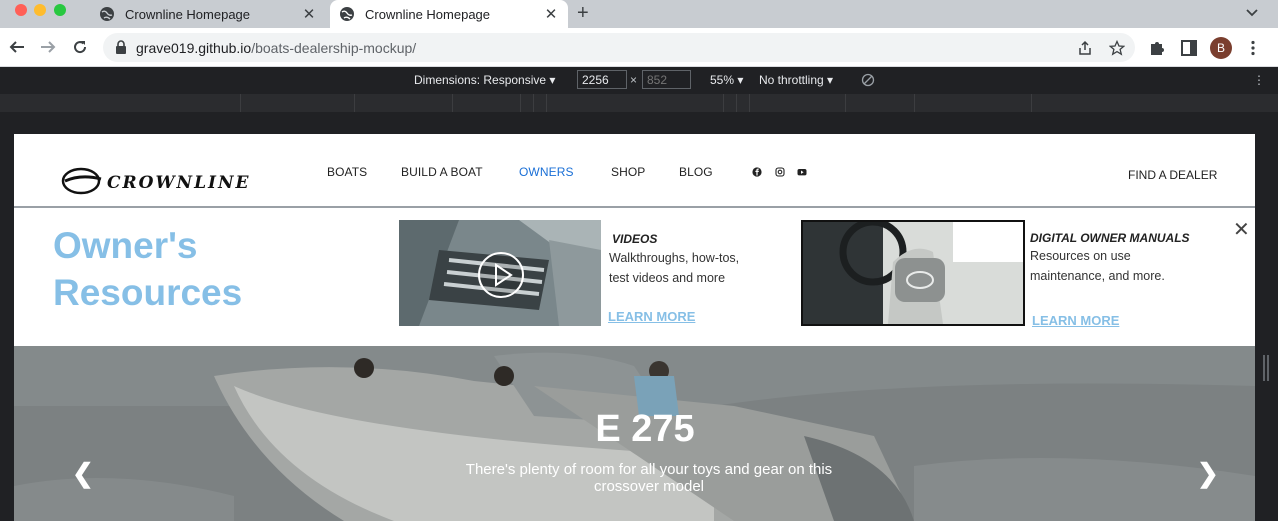 The image size is (1278, 521). What do you see at coordinates (80, 47) in the screenshot?
I see `reload-icon` at bounding box center [80, 47].